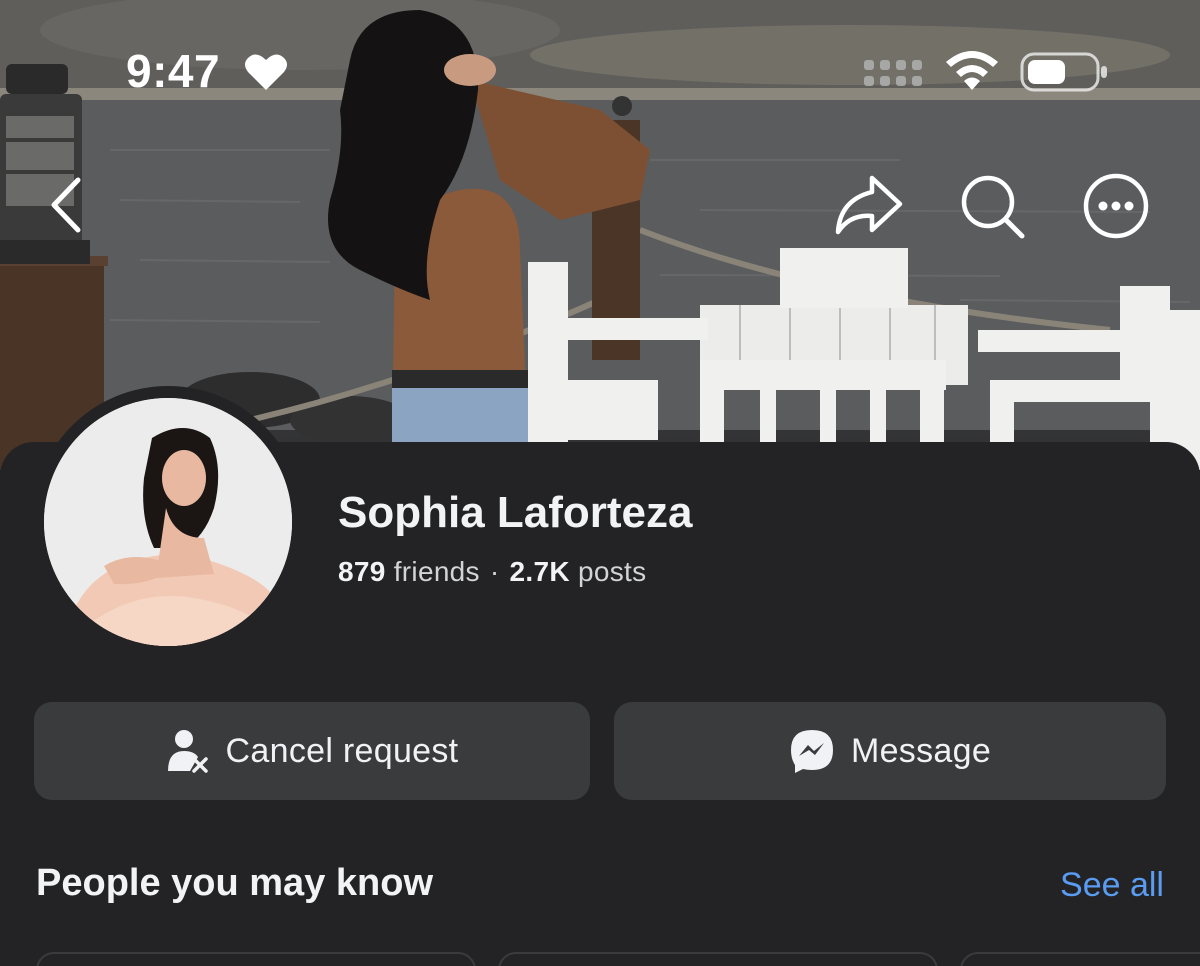  What do you see at coordinates (972, 70) in the screenshot?
I see `wifi-icon` at bounding box center [972, 70].